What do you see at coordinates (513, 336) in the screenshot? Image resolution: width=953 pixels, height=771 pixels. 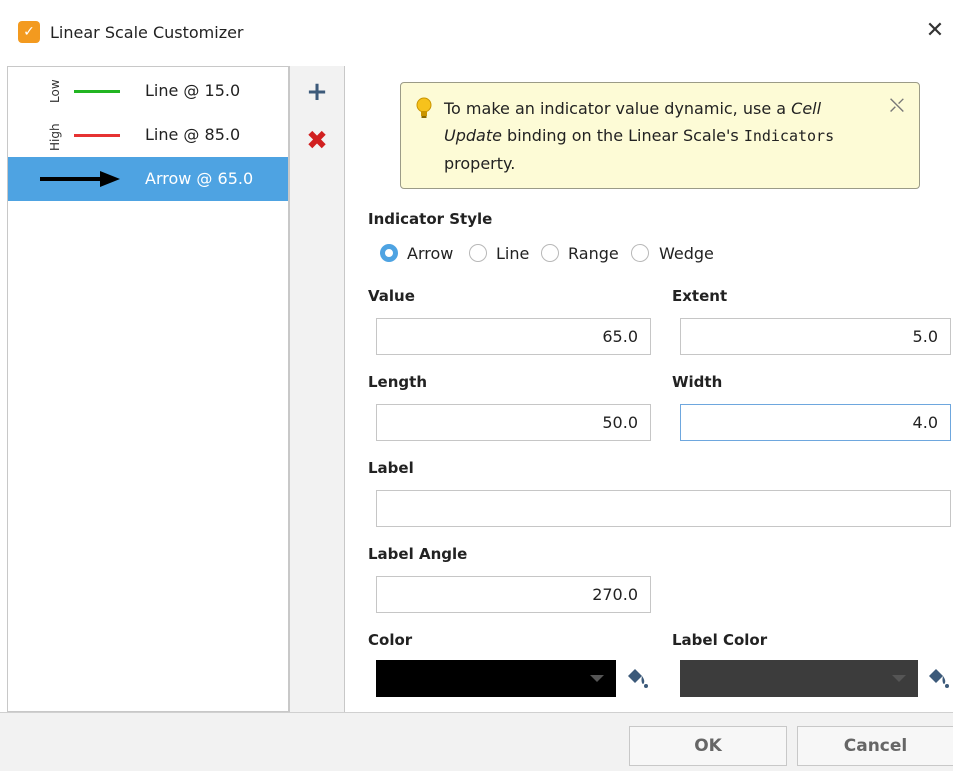 I see `value-field: 65.0` at bounding box center [513, 336].